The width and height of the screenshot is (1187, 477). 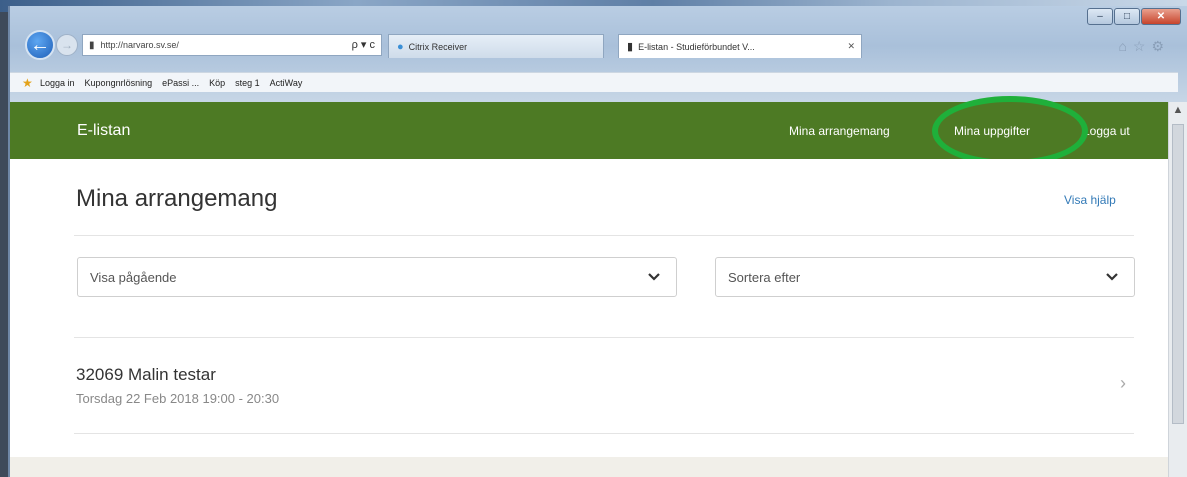 I want to click on chevron-right-icon: ›, so click(x=1123, y=383).